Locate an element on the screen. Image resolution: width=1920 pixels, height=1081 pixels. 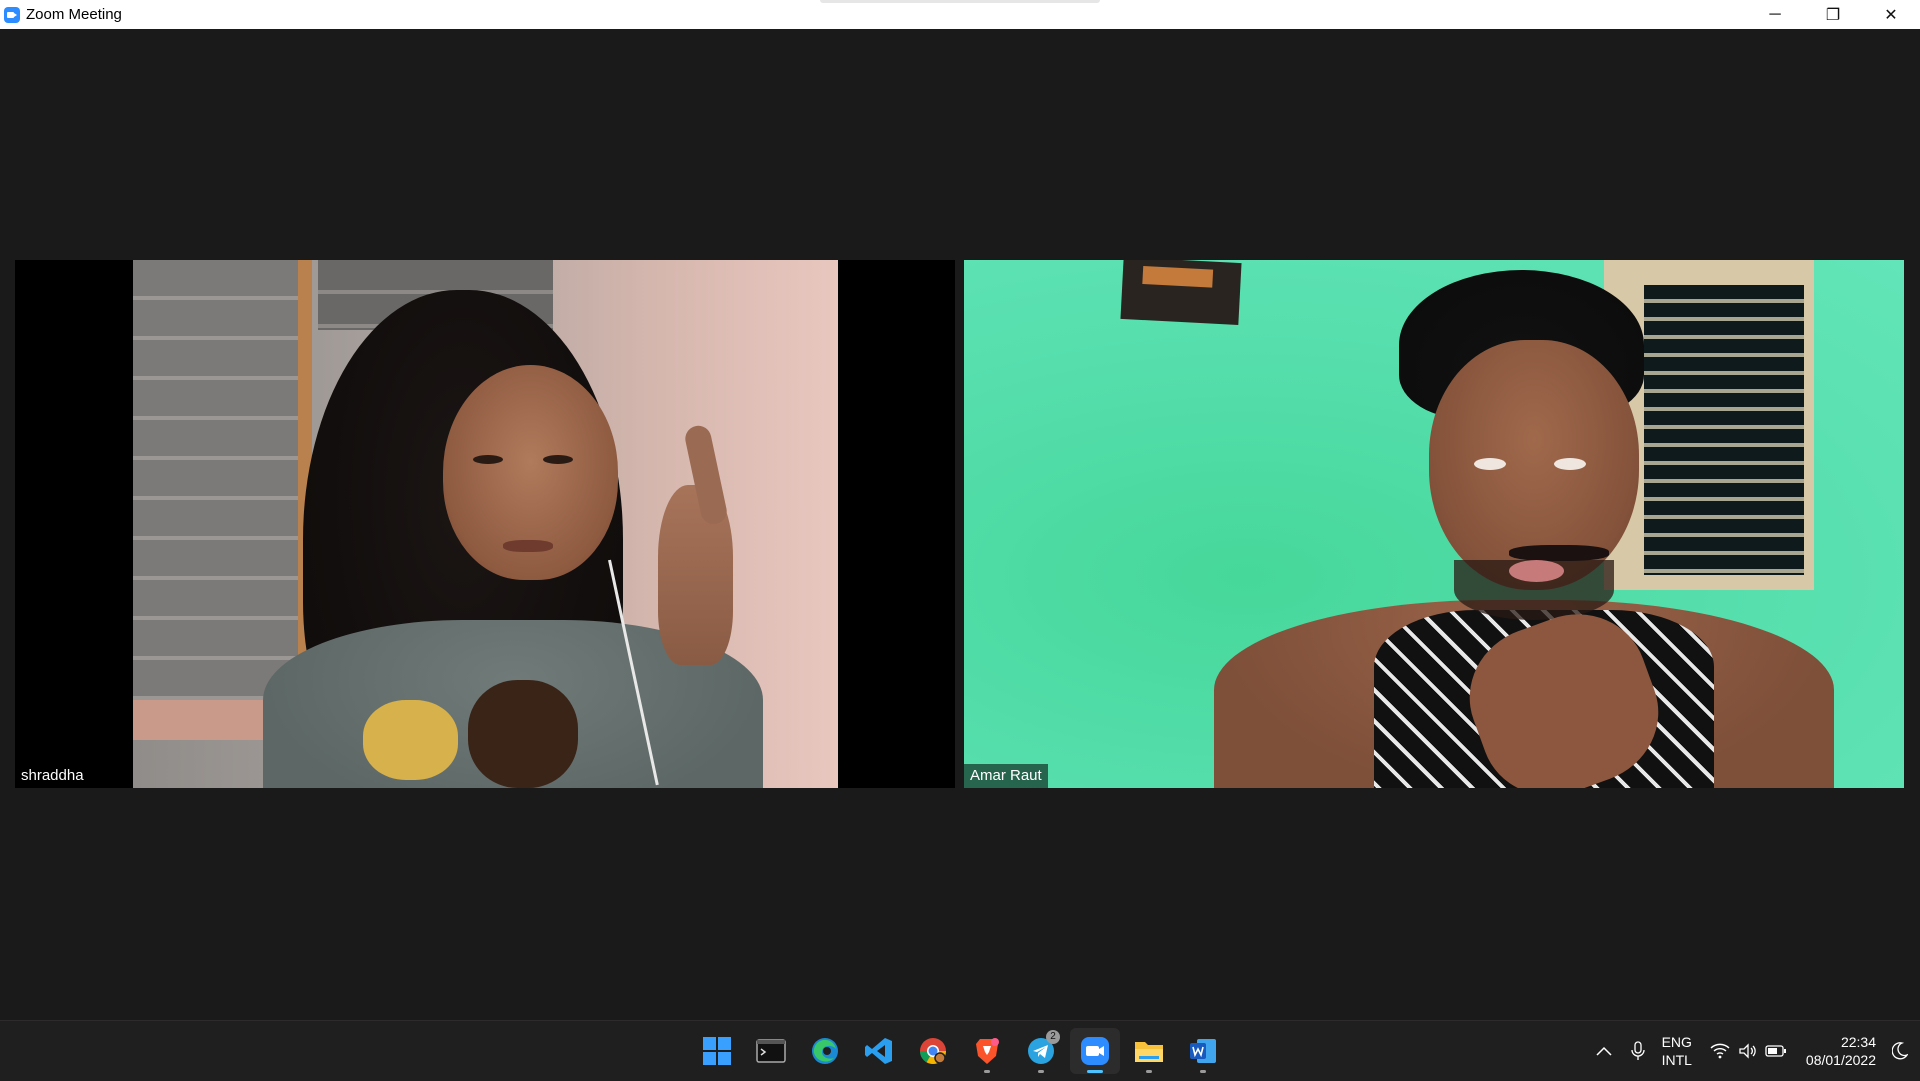
close-button: ✕ is located at coordinates (1891, 14).